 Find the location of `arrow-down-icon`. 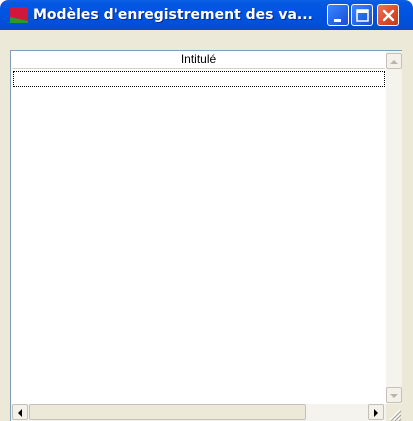

arrow-down-icon is located at coordinates (394, 396).